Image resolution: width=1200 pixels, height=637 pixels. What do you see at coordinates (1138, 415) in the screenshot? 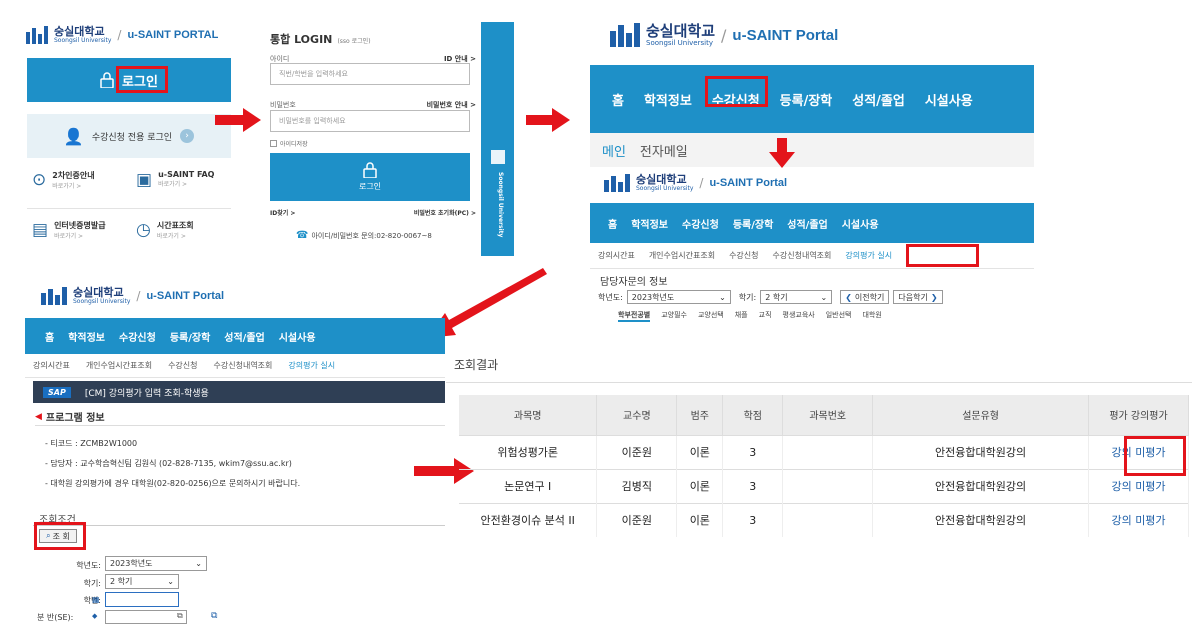
I see `col-eval: 평가 강의평가` at bounding box center [1138, 415].